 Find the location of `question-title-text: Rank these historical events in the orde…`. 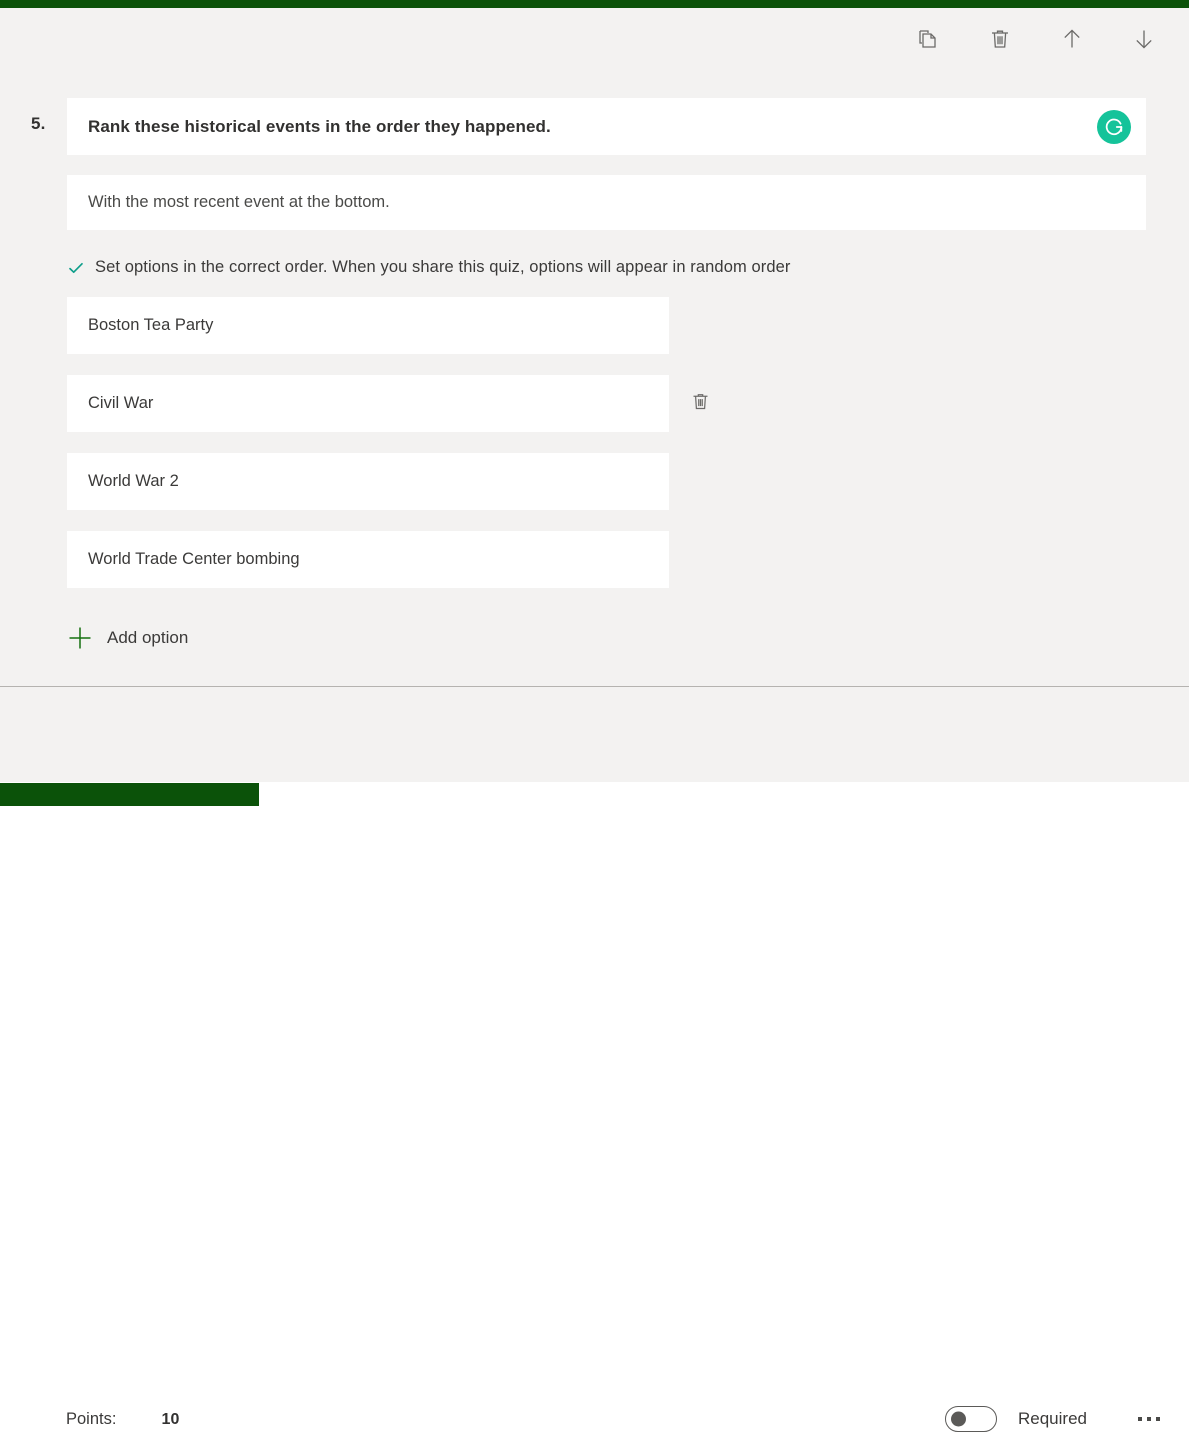

question-title-text: Rank these historical events in the orde… is located at coordinates (319, 126).